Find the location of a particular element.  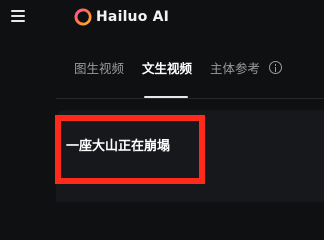

info-icon is located at coordinates (276, 67).